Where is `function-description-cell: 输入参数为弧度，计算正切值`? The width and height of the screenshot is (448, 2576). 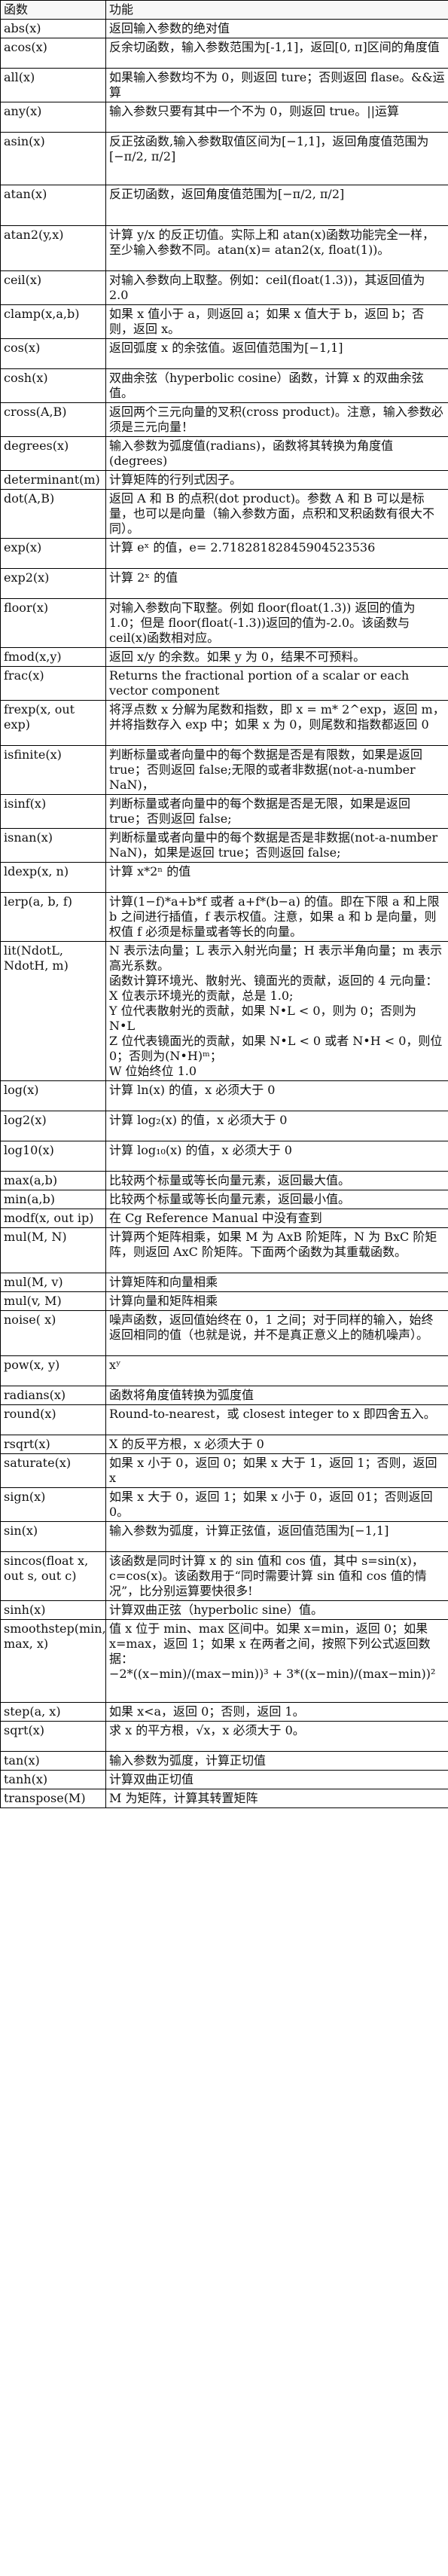 function-description-cell: 输入参数为弧度，计算正切值 is located at coordinates (276, 1761).